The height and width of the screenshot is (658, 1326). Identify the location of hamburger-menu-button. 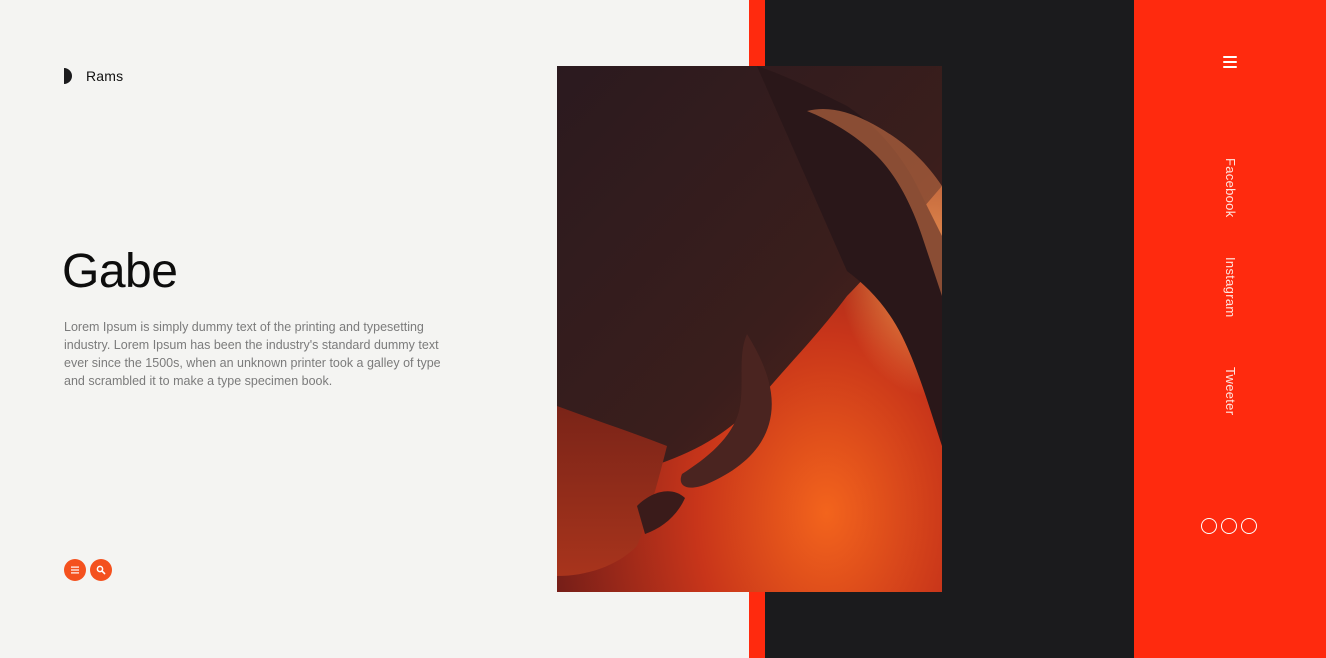
(1230, 62).